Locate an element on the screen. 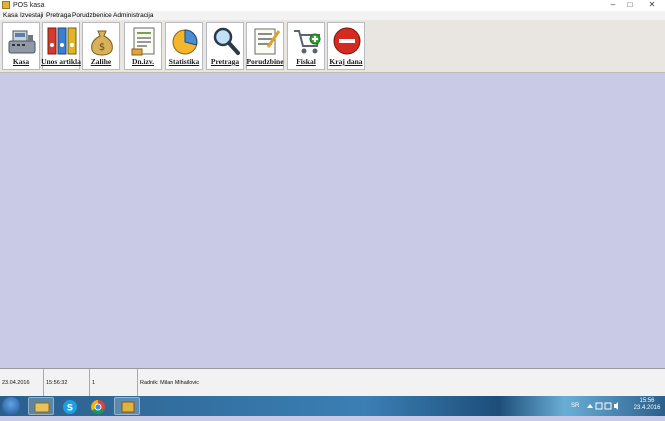 Image resolution: width=665 pixels, height=421 pixels. unos-artikla-label: Unos artikla is located at coordinates (61, 61).